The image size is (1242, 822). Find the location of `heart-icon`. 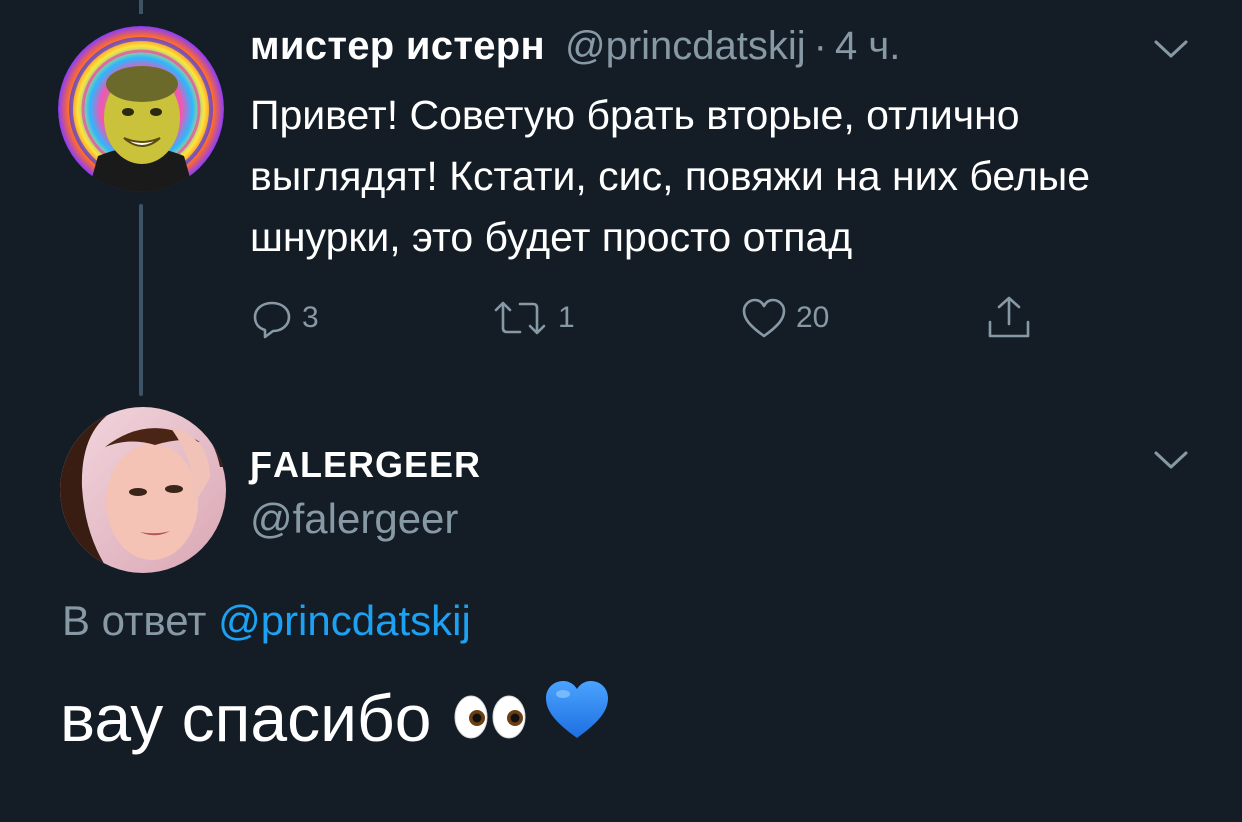

heart-icon is located at coordinates (764, 318).